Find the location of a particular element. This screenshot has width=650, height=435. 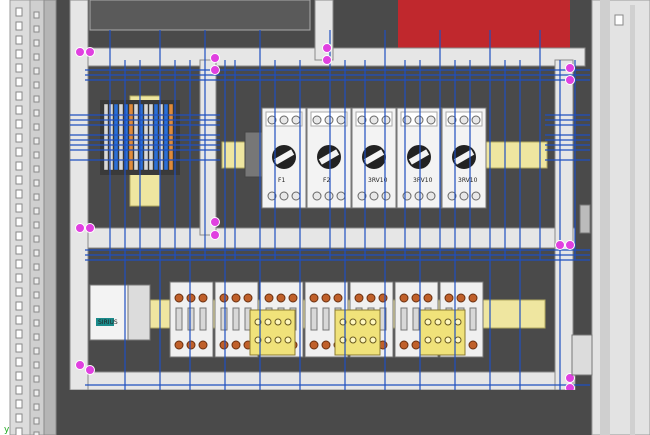

axis-indicator: y is located at coordinates (7, 430).